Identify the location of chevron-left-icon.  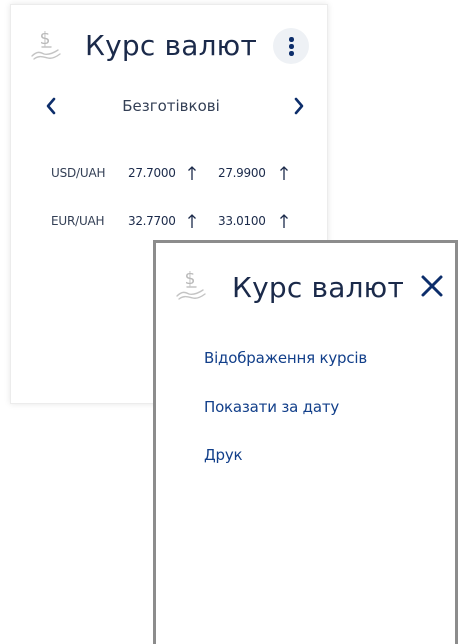
(52, 106).